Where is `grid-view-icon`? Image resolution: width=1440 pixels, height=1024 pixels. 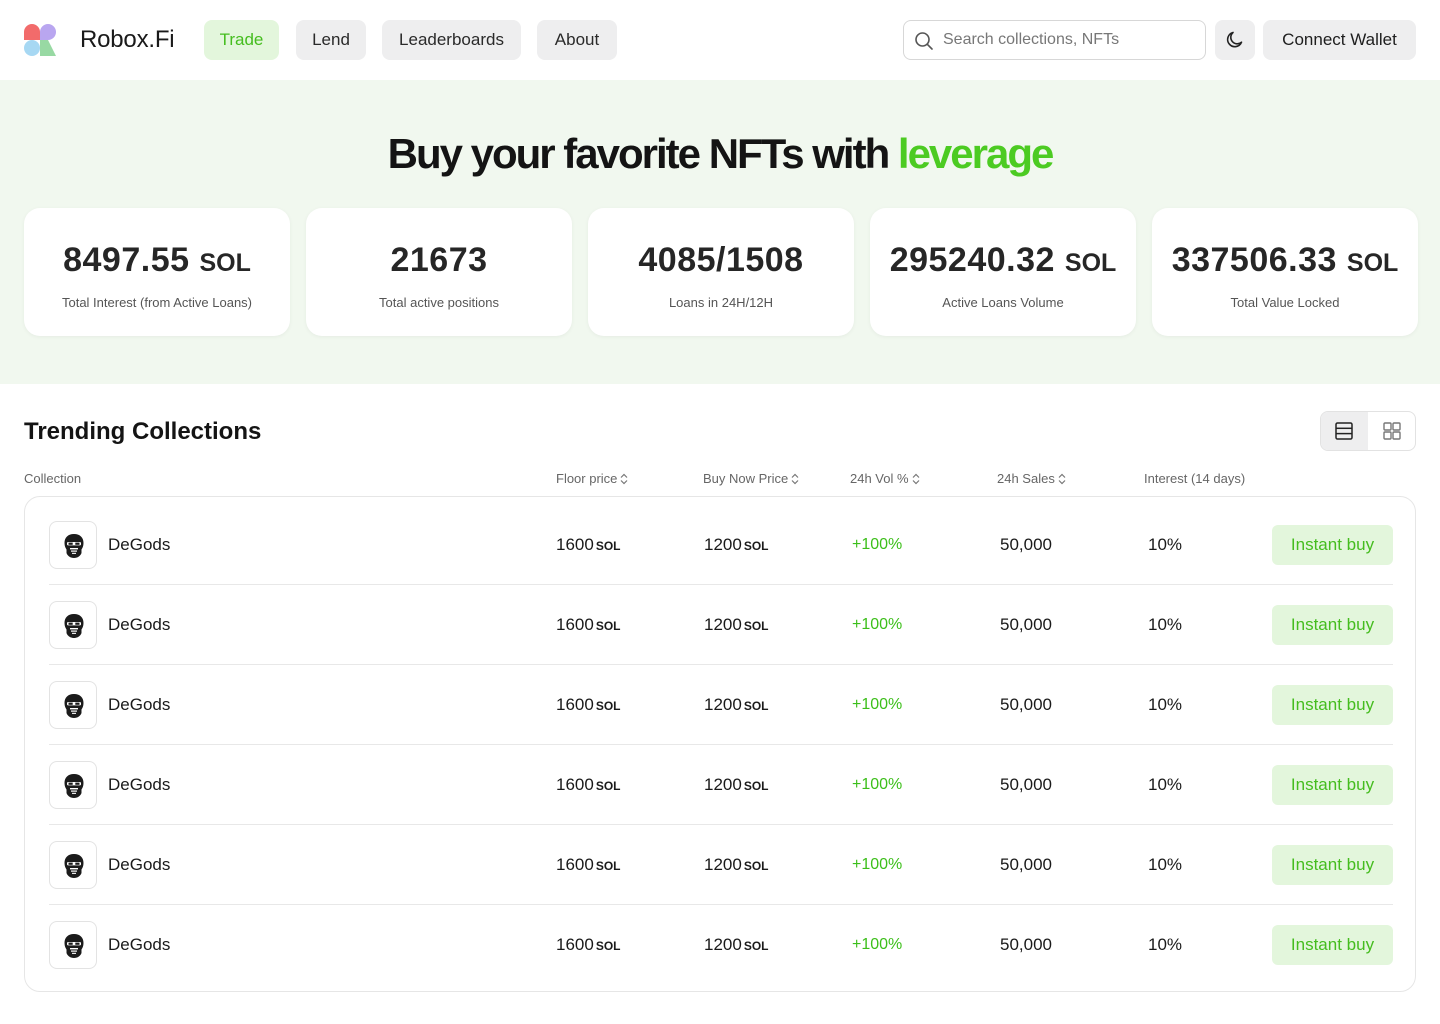
grid-view-icon is located at coordinates (1392, 431).